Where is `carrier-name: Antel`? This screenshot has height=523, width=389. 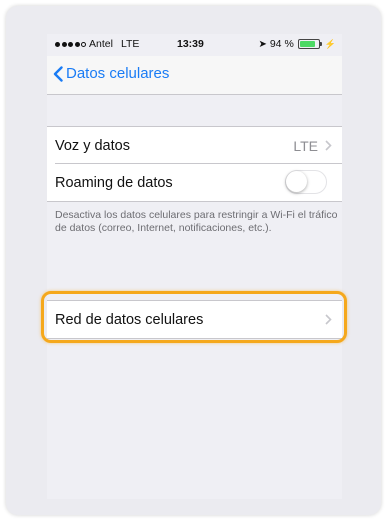
carrier-name: Antel is located at coordinates (101, 44).